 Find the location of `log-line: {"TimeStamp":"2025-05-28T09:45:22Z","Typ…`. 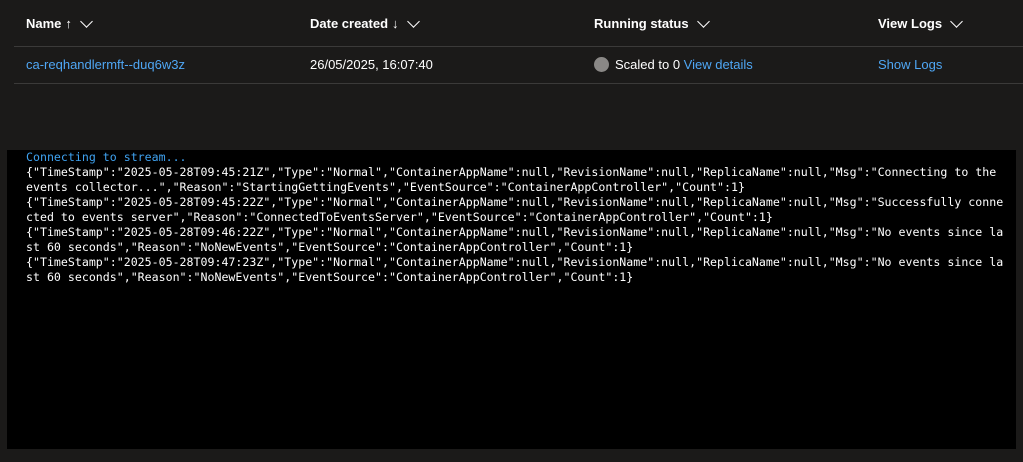

log-line: {"TimeStamp":"2025-05-28T09:45:22Z","Typ… is located at coordinates (515, 209).